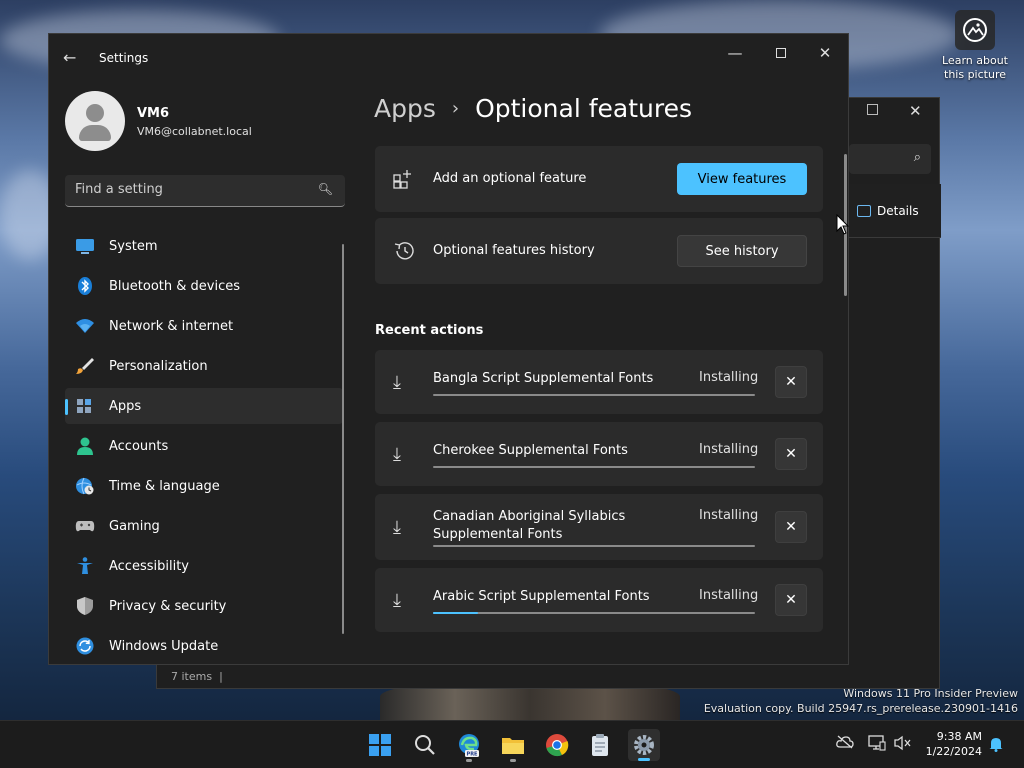 Image resolution: width=1024 pixels, height=768 pixels. I want to click on sidebar-item-time-language: Time & language, so click(204, 486).